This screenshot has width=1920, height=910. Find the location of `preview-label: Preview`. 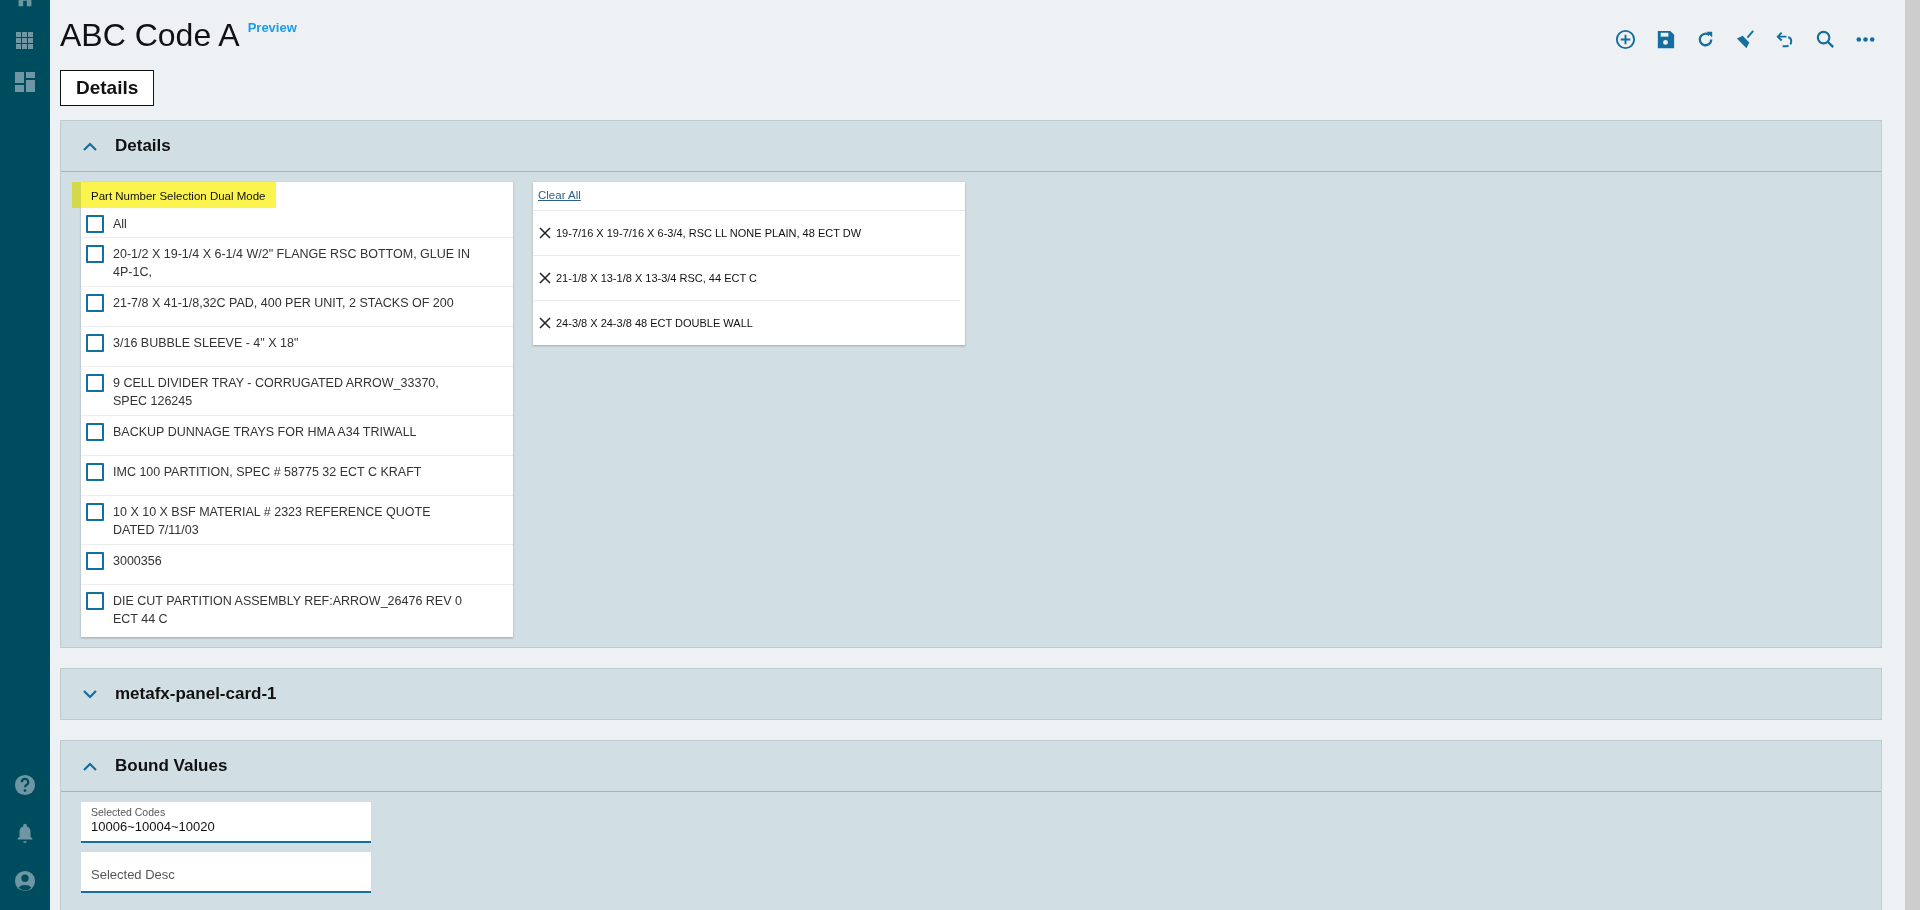

preview-label: Preview is located at coordinates (272, 27).